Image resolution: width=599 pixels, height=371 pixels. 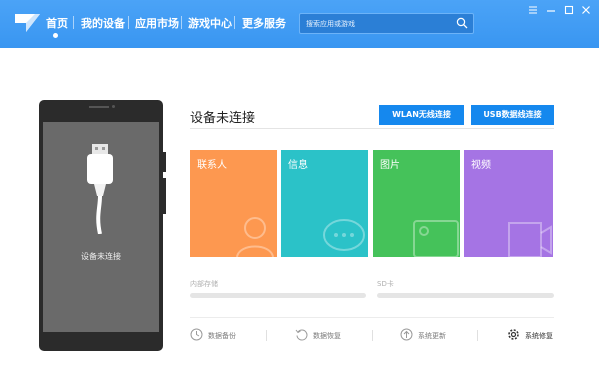 I want to click on restore-icon, so click(x=301, y=335).